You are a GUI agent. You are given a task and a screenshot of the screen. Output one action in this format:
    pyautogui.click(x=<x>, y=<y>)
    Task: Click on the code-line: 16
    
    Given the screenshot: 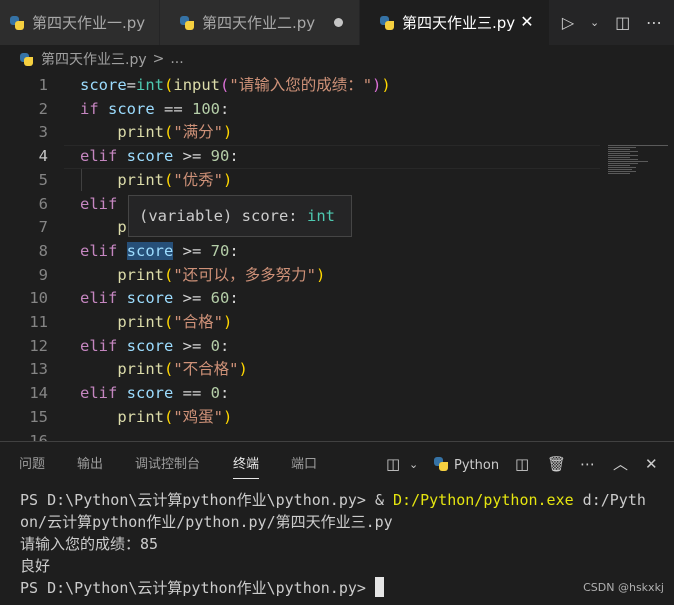 What is the action you would take?
    pyautogui.click(x=337, y=435)
    